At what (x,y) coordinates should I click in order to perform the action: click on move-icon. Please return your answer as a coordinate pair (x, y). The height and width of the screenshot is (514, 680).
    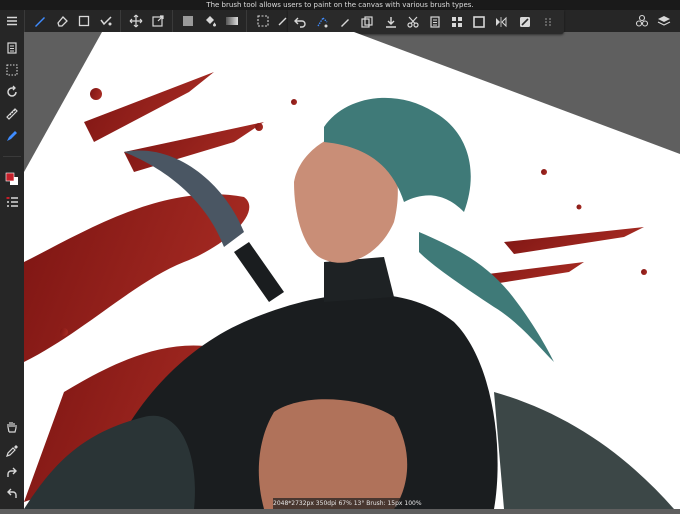
    Looking at the image, I should click on (136, 21).